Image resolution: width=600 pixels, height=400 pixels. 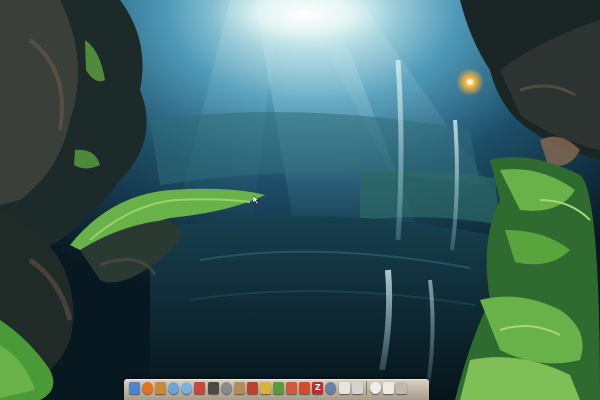 What do you see at coordinates (401, 388) in the screenshot?
I see `trash-icon` at bounding box center [401, 388].